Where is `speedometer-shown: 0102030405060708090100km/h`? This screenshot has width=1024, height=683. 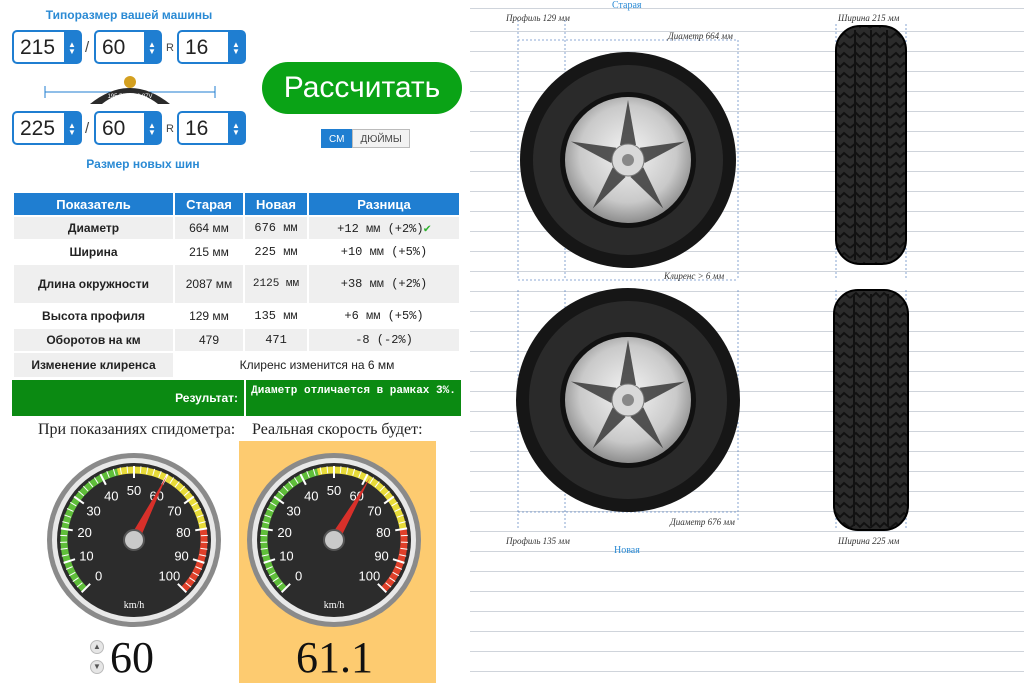 speedometer-shown: 0102030405060708090100km/h is located at coordinates (134, 540).